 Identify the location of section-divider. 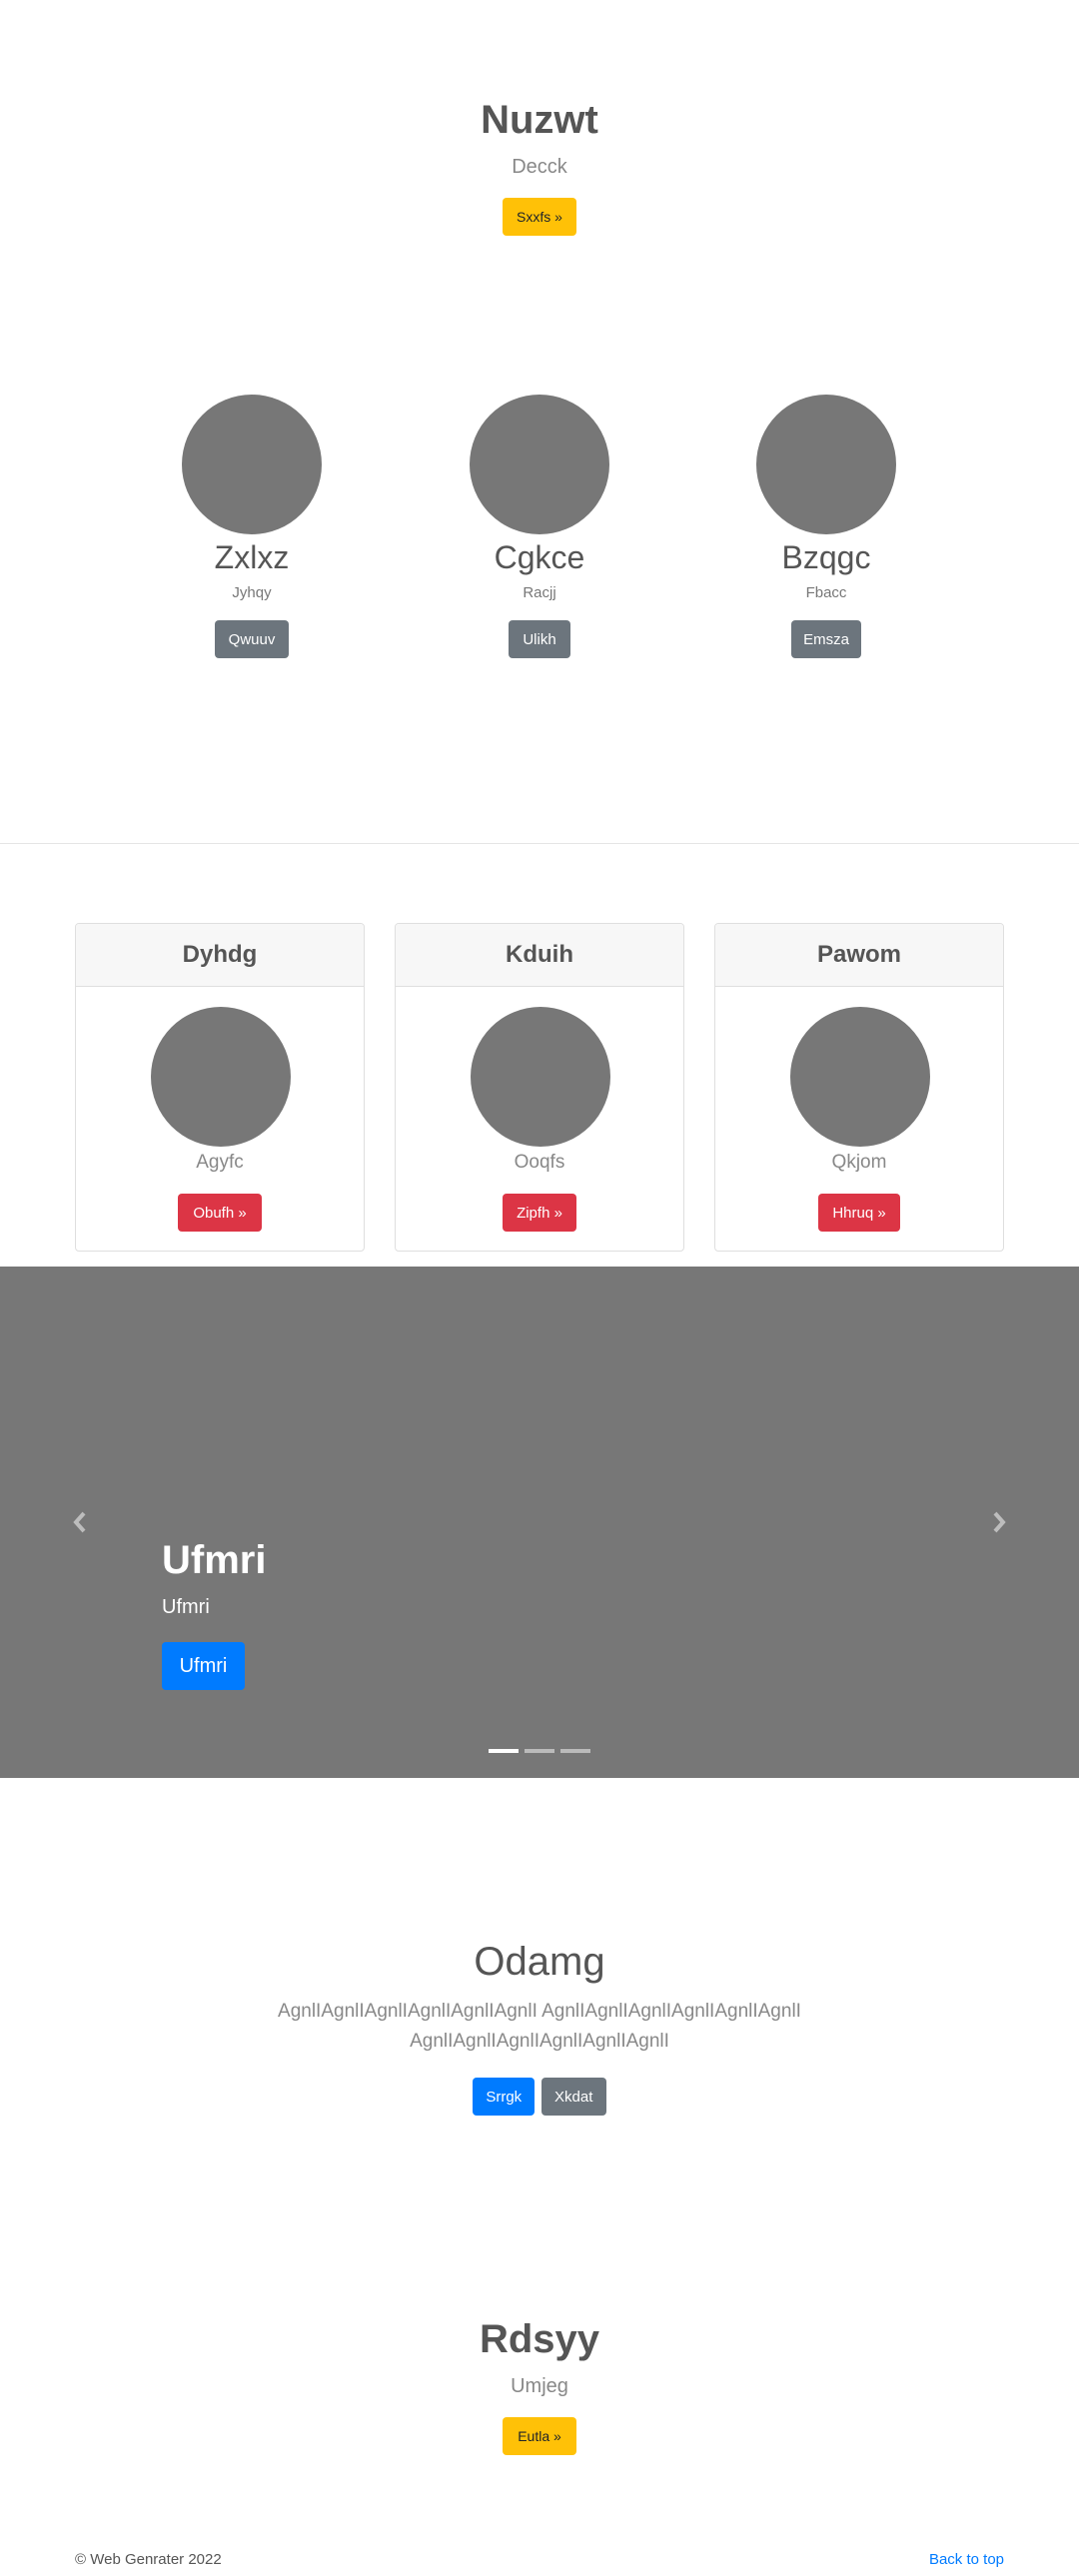
(539, 844).